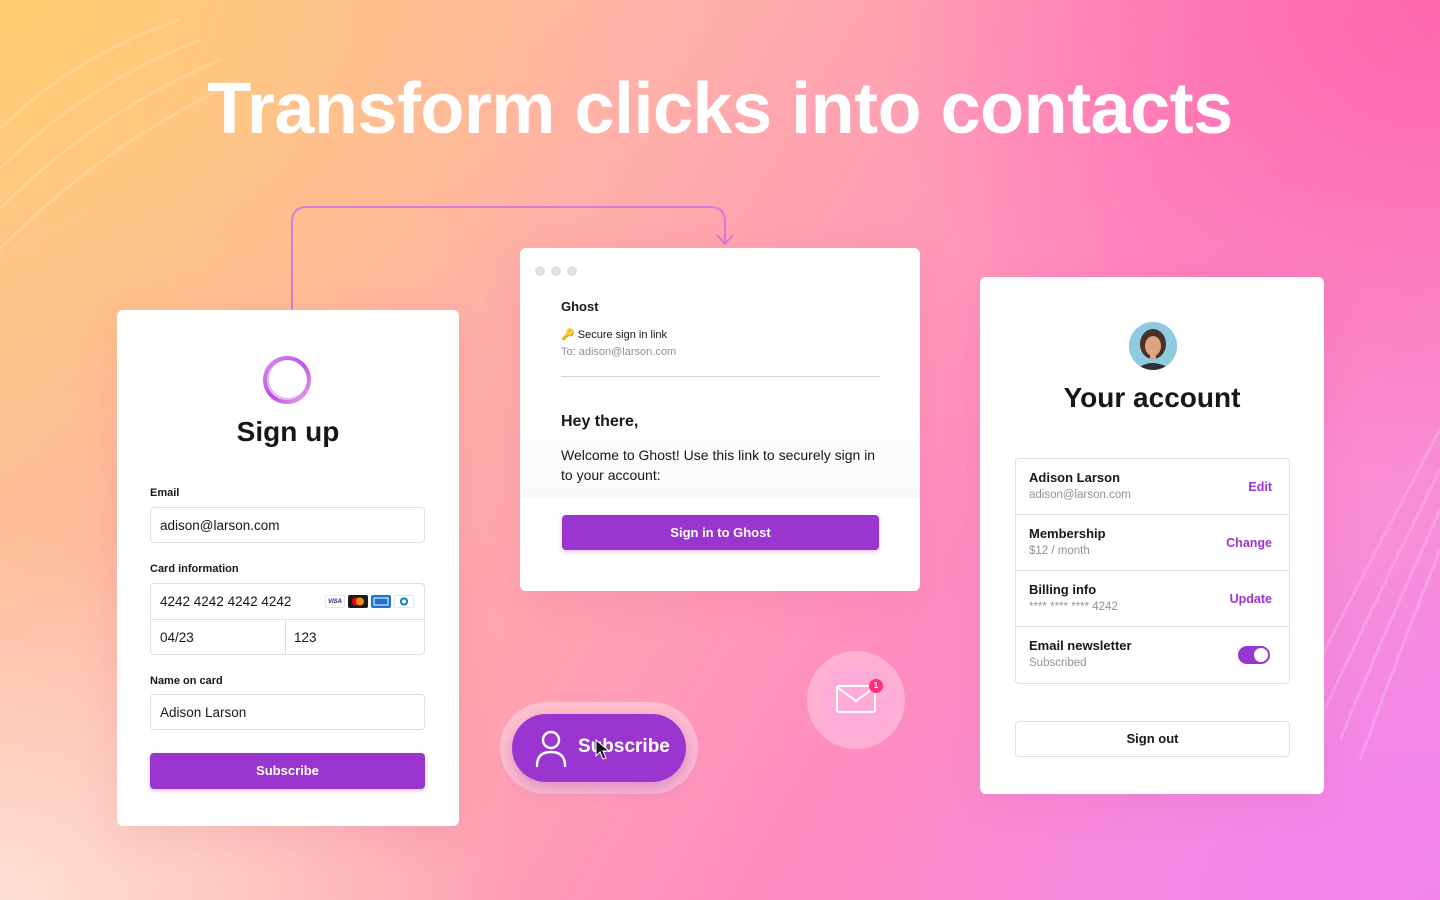 The width and height of the screenshot is (1440, 900). What do you see at coordinates (305, 637) in the screenshot?
I see `card-cvc-field: 123` at bounding box center [305, 637].